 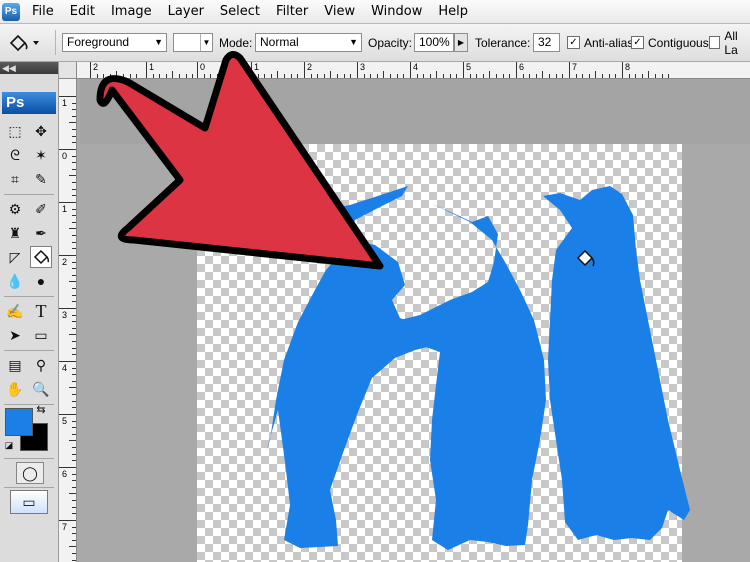 What do you see at coordinates (68, 70) in the screenshot?
I see `ruler-origin` at bounding box center [68, 70].